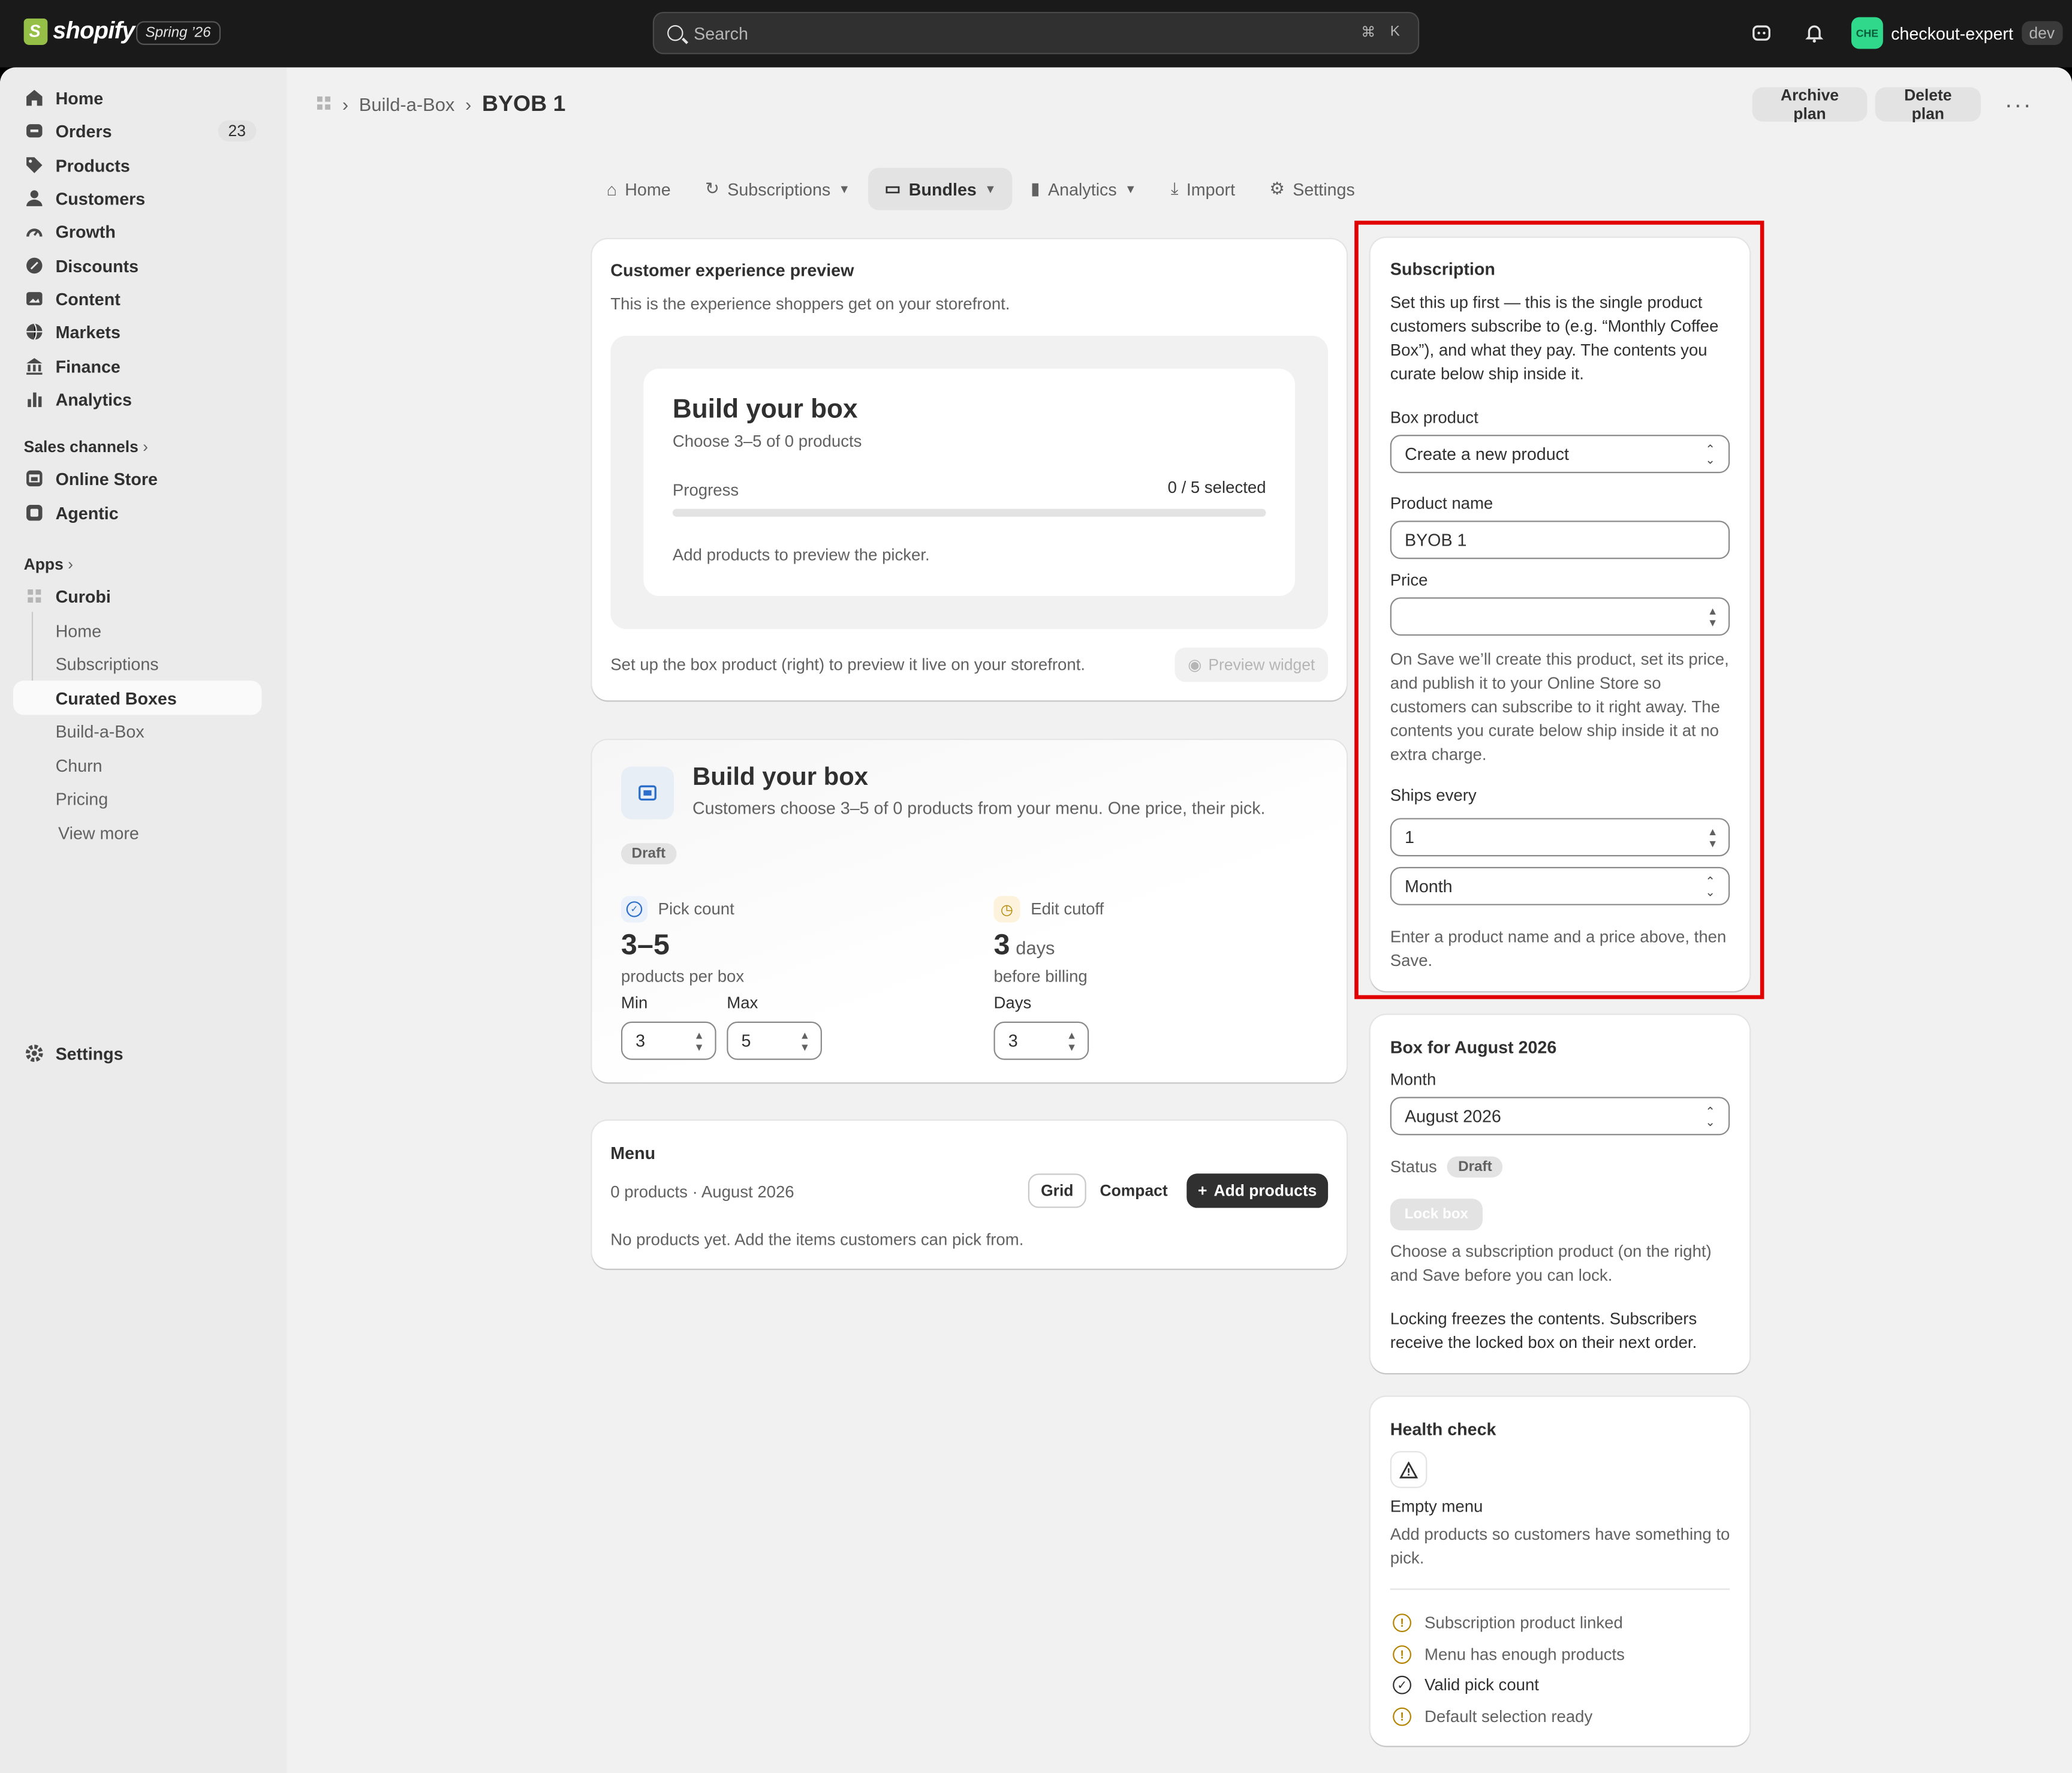 This screenshot has height=1773, width=2072. I want to click on search-icon, so click(675, 33).